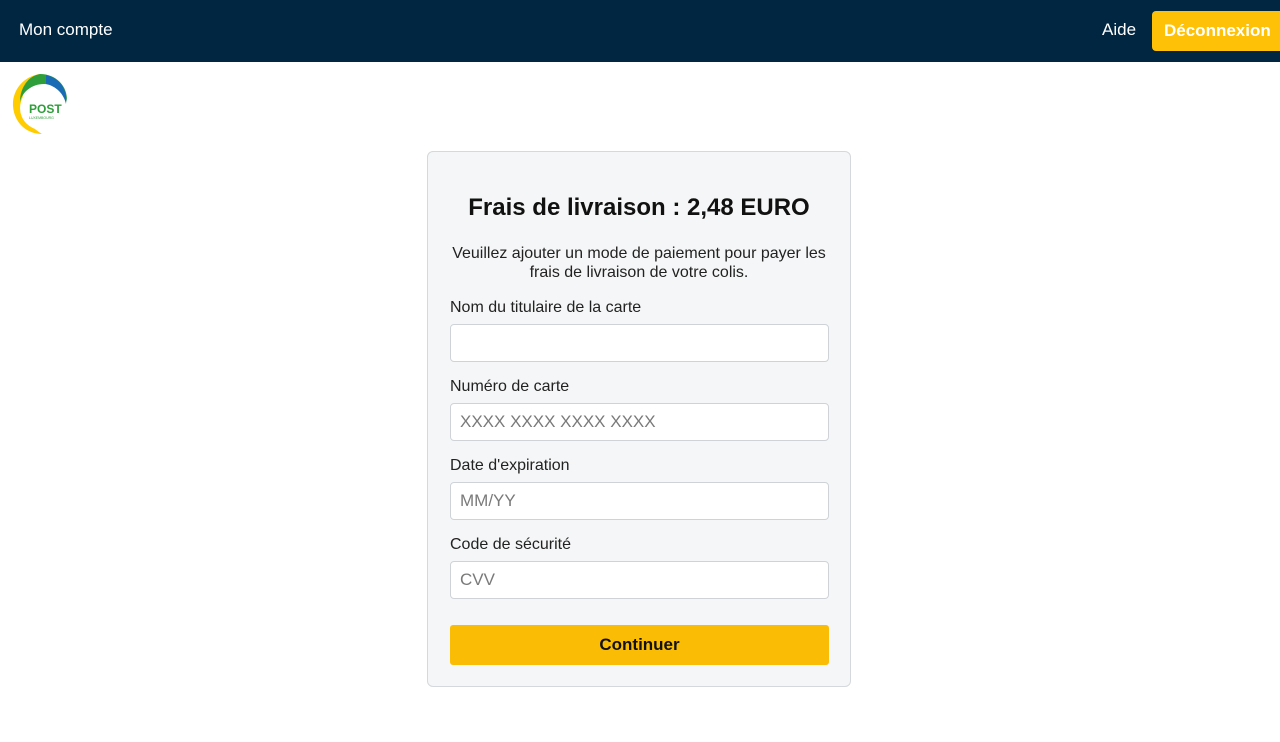 The width and height of the screenshot is (1280, 742). I want to click on card-number-label: Numéro de carte, so click(510, 386).